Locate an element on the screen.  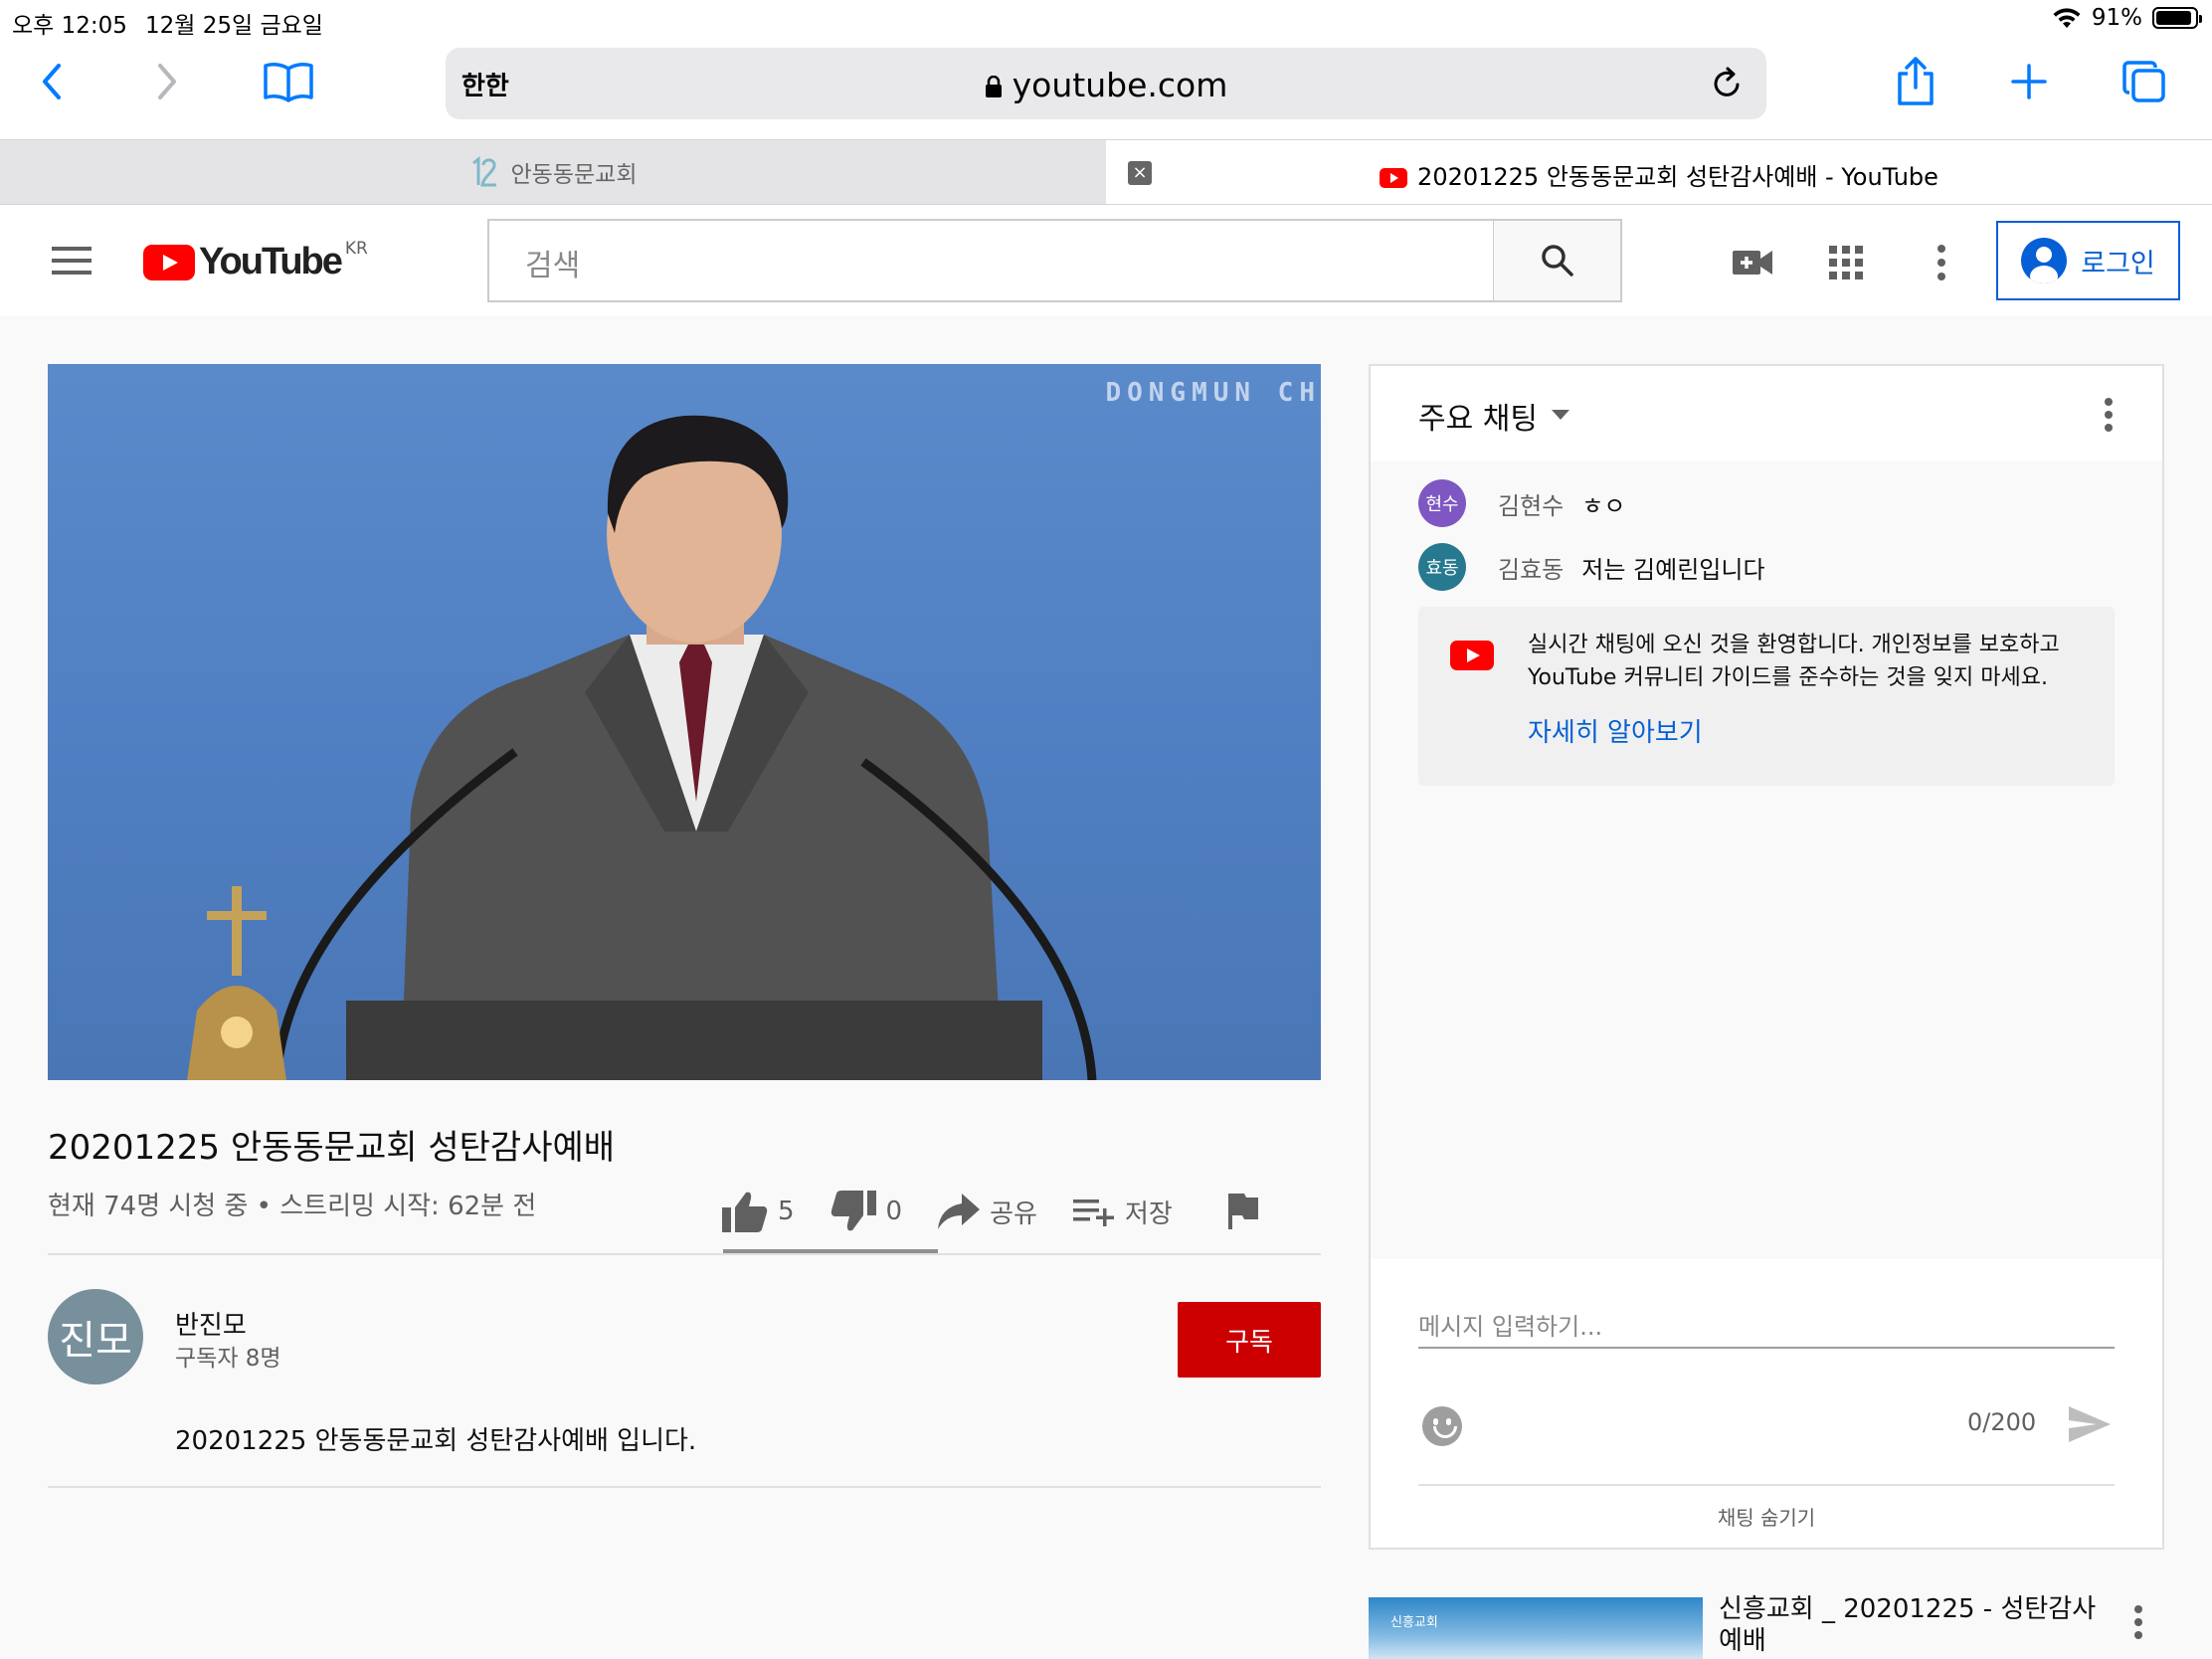
chat-footer-divider is located at coordinates (1766, 1485).